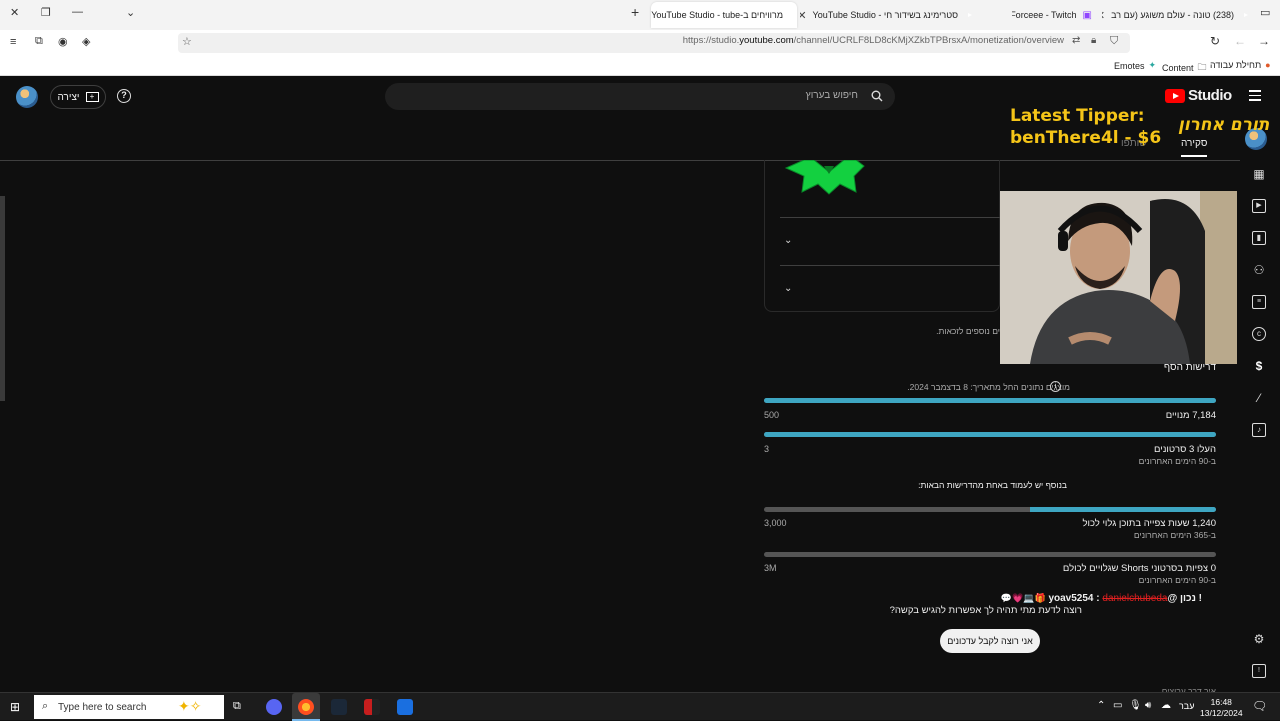 The width and height of the screenshot is (1280, 721). I want to click on back-icon: →, so click(1264, 41).